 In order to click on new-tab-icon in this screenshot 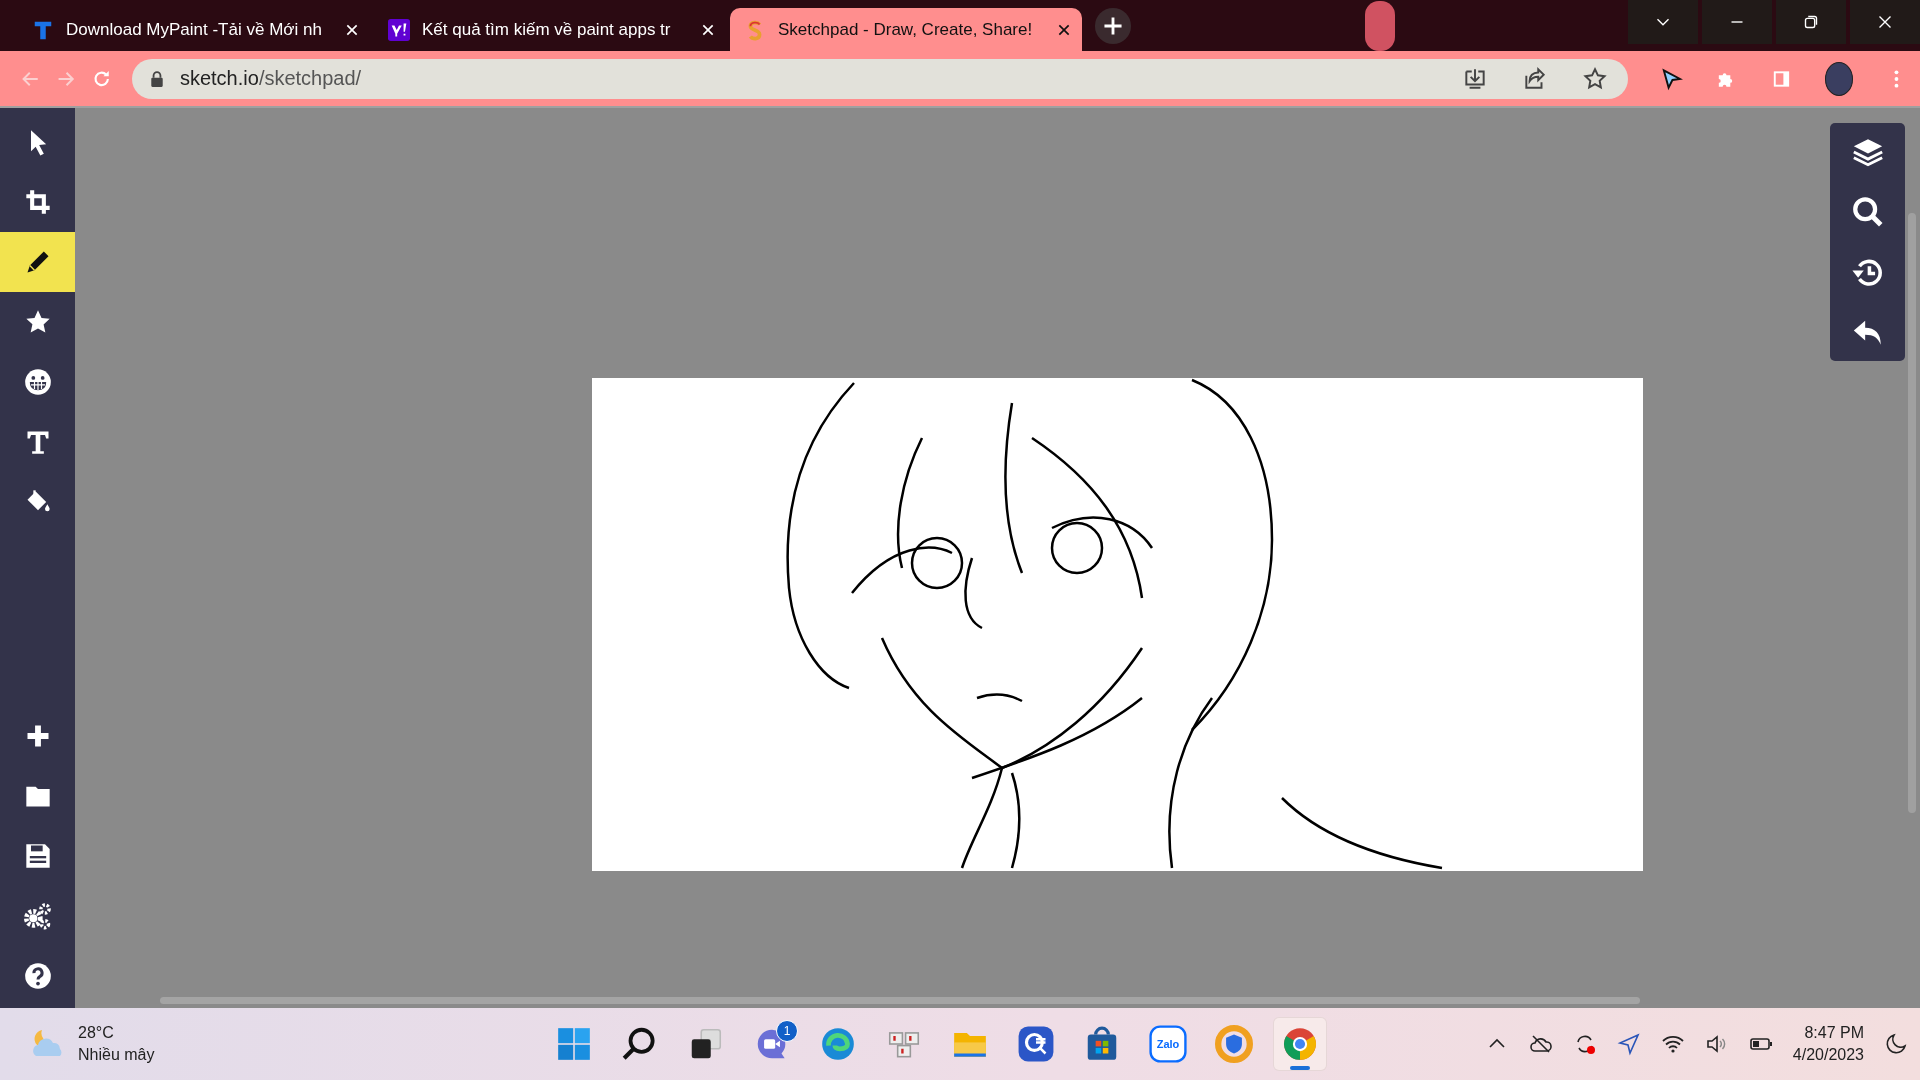, I will do `click(1113, 25)`.